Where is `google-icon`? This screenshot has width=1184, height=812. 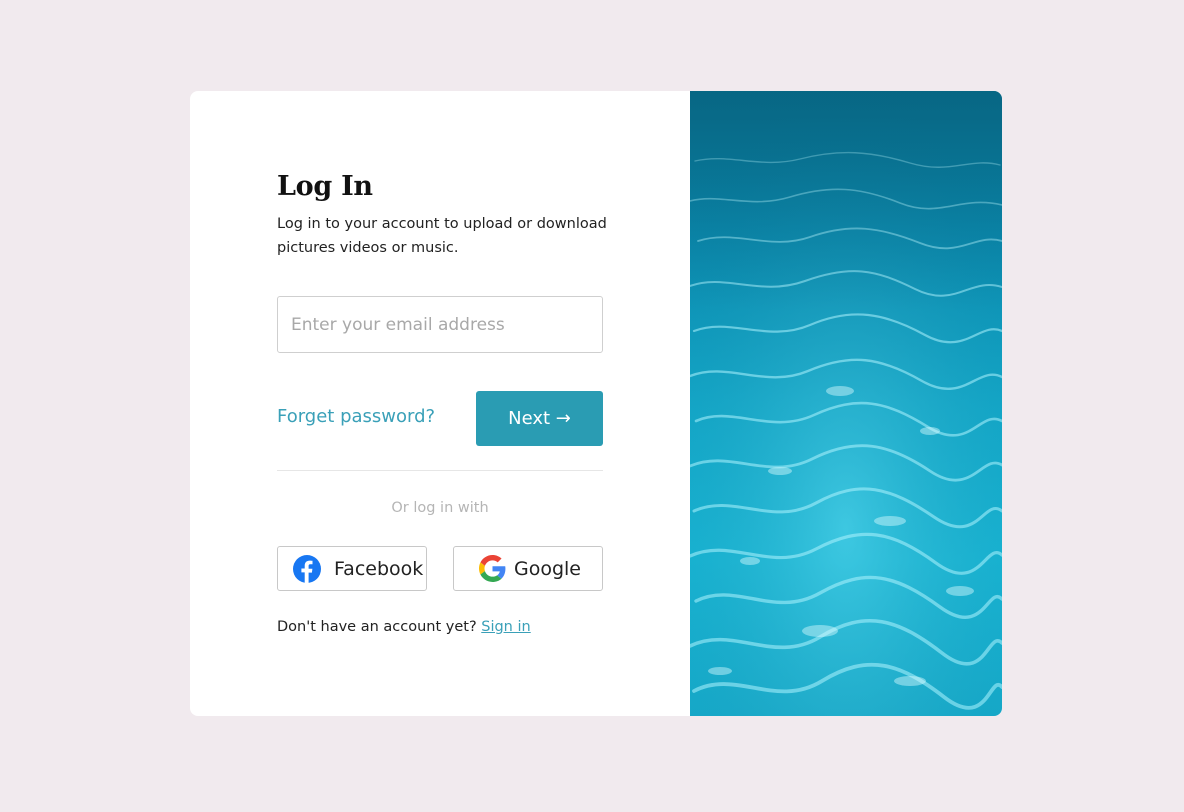
google-icon is located at coordinates (492, 568).